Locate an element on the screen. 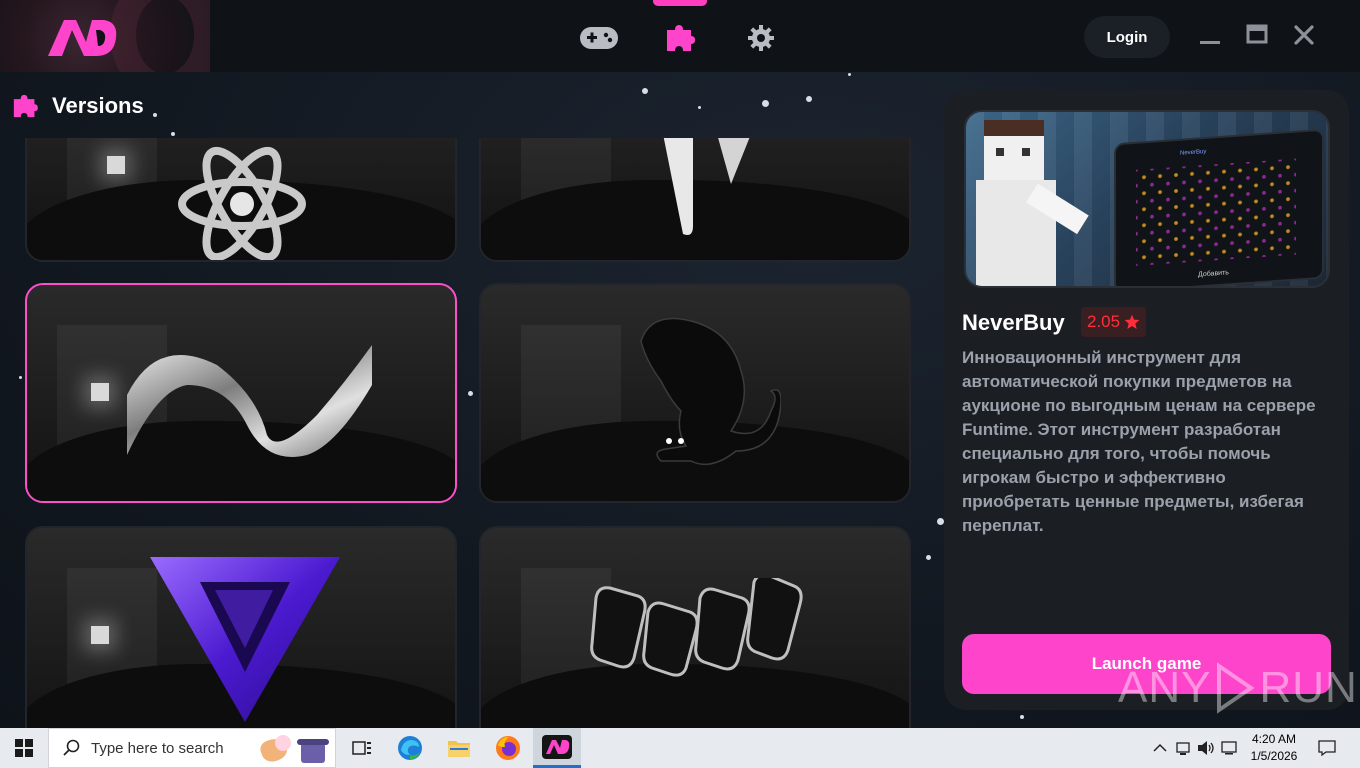 This screenshot has height=768, width=1360. firefox-icon is located at coordinates (508, 748).